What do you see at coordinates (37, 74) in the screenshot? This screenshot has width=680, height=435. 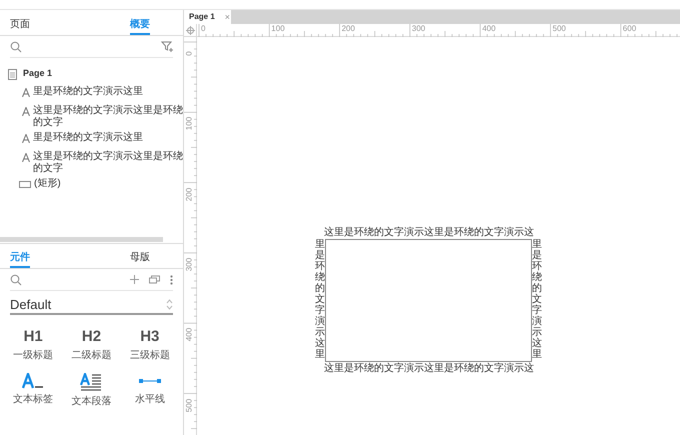 I see `page-item: Page 1` at bounding box center [37, 74].